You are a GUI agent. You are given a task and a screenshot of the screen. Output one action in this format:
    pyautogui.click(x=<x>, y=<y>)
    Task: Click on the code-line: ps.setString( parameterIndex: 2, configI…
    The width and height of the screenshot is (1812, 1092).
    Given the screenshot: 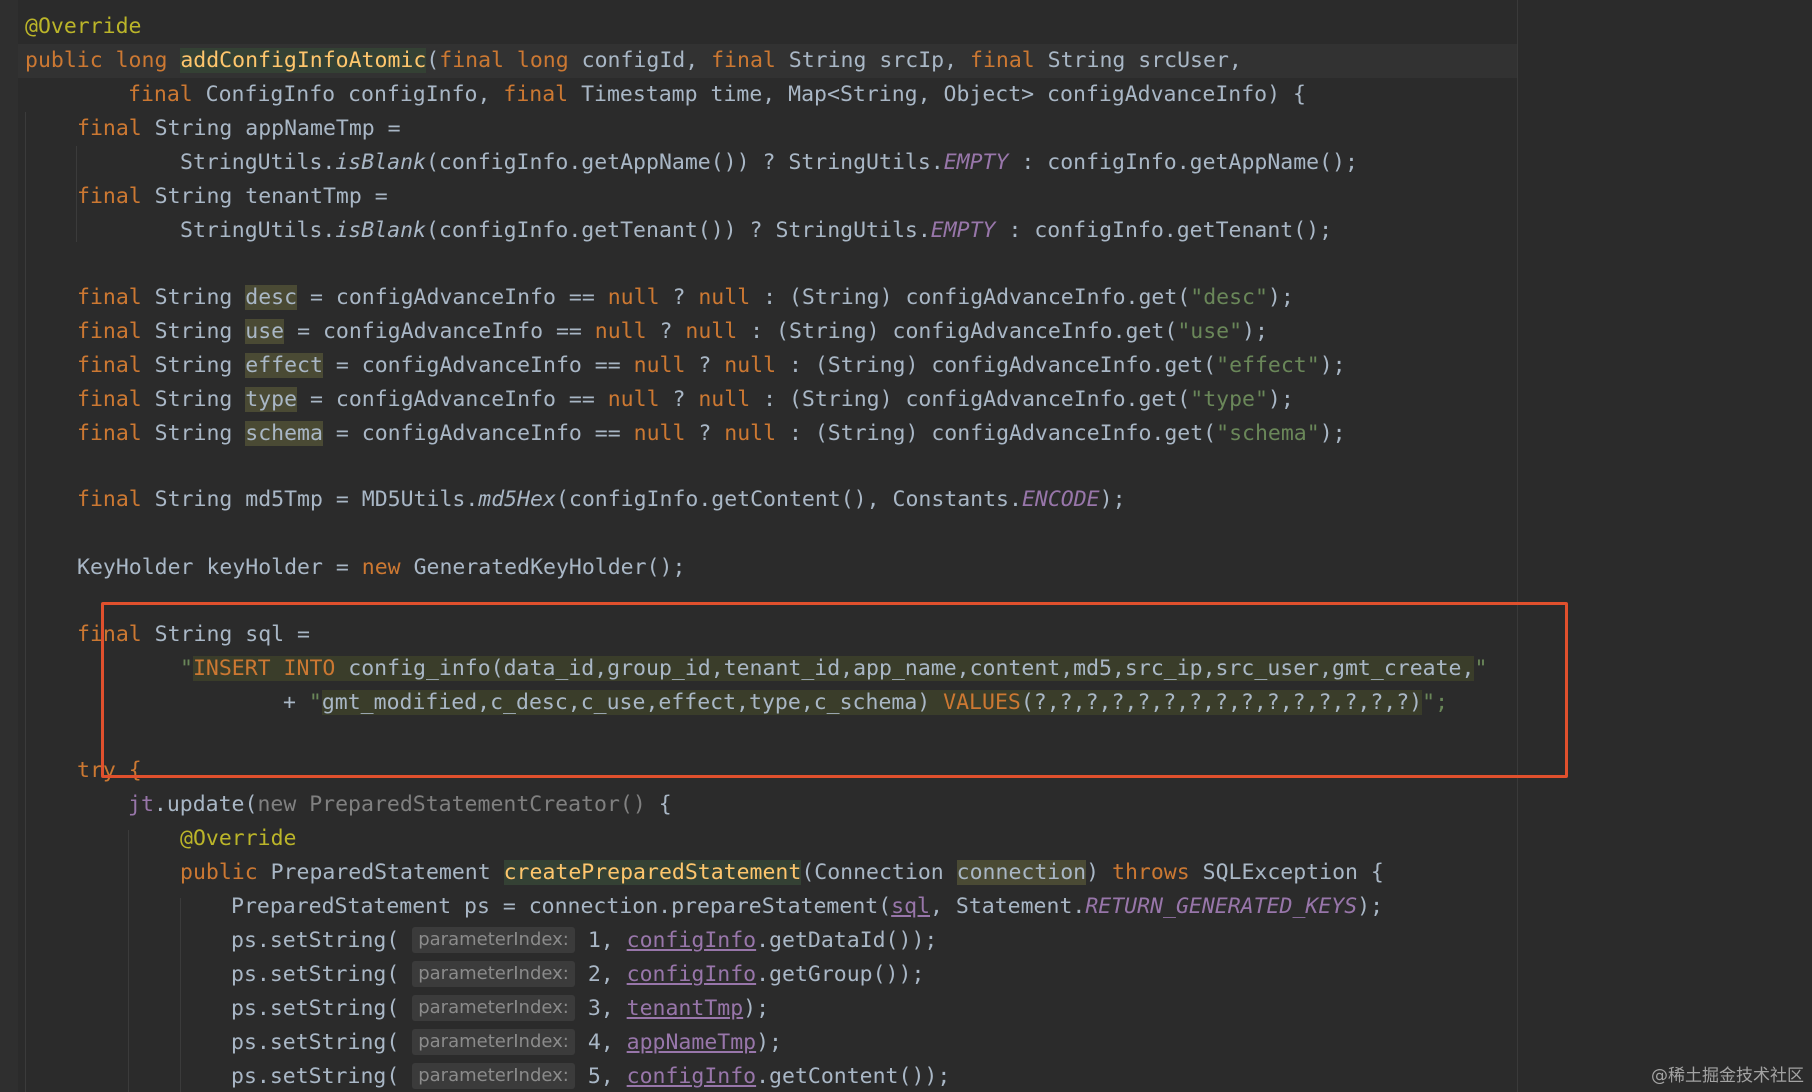 What is the action you would take?
    pyautogui.click(x=474, y=975)
    